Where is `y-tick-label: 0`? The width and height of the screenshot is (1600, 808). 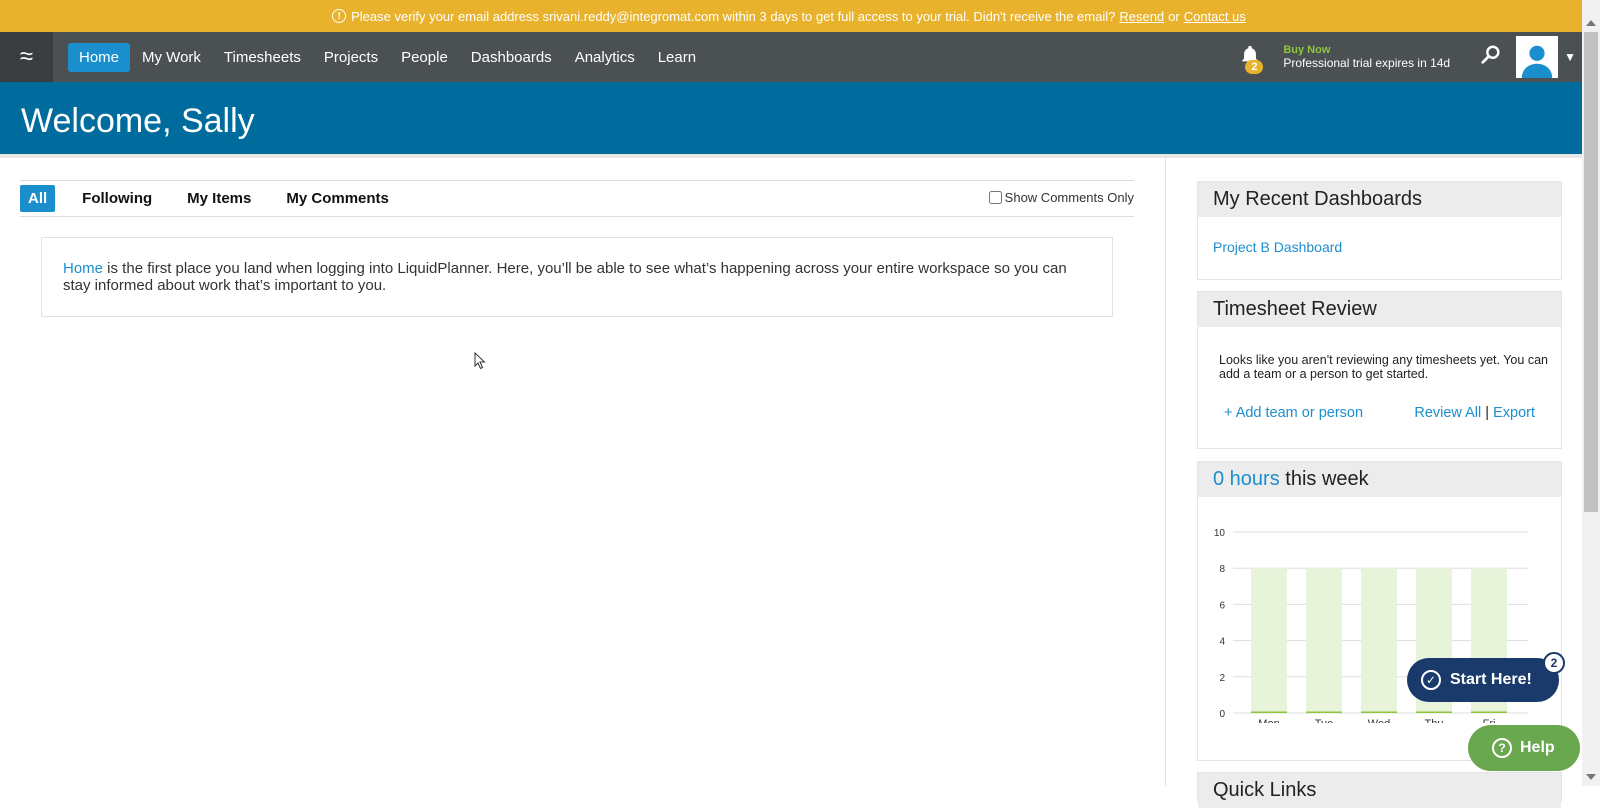 y-tick-label: 0 is located at coordinates (1222, 714).